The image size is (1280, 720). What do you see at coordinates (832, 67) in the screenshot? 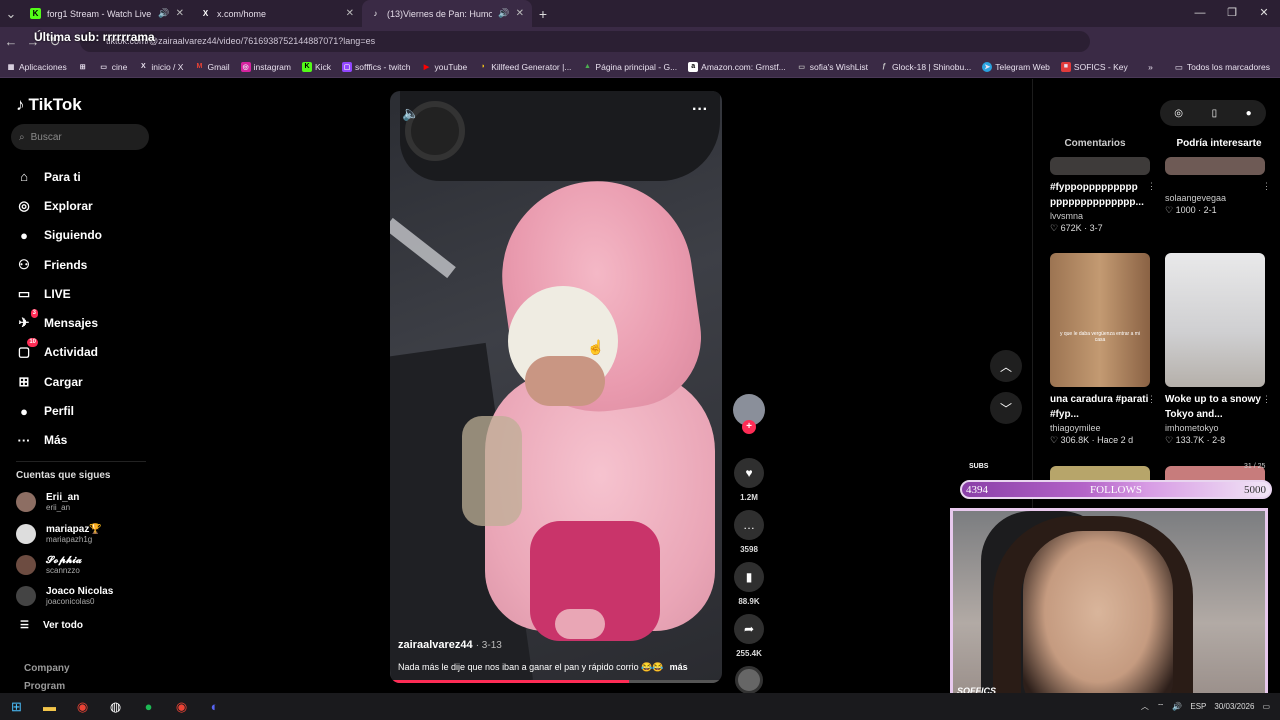
I see `bookmark-item: ▭ sofia's WishList` at bounding box center [832, 67].